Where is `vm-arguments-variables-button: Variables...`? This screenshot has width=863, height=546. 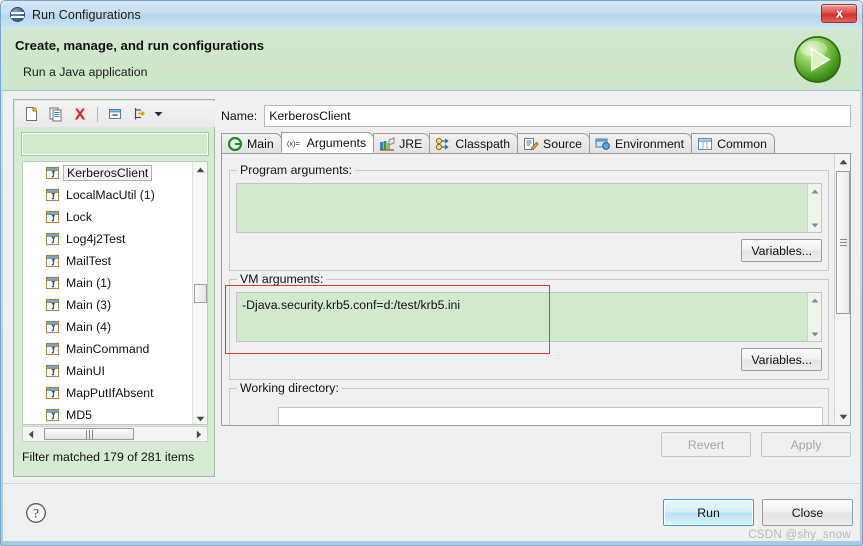 vm-arguments-variables-button: Variables... is located at coordinates (781, 359).